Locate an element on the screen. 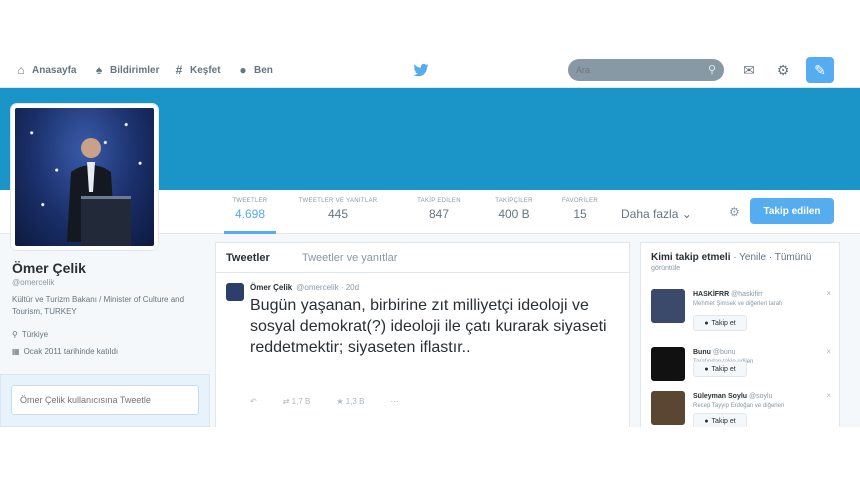  nav-notifications: ♠ Bildirimler is located at coordinates (126, 70).